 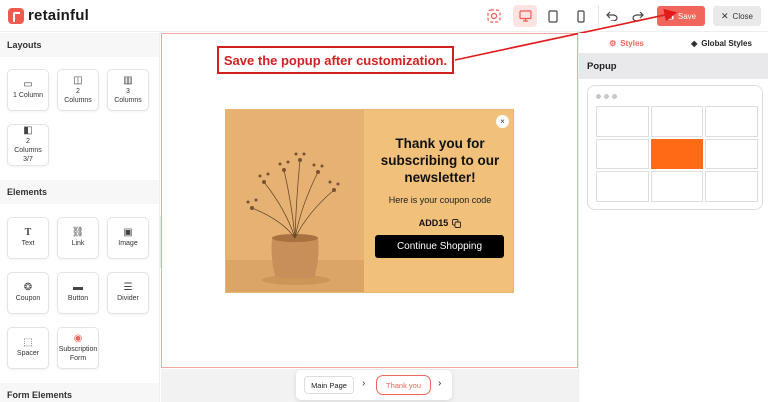 I want to click on coupon-code-text: ADD15, so click(x=433, y=223).